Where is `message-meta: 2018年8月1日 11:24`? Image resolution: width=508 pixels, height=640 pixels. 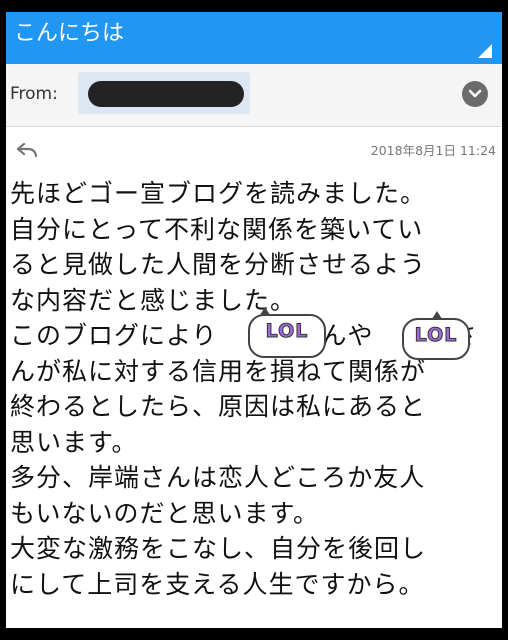
message-meta: 2018年8月1日 11:24 is located at coordinates (254, 151).